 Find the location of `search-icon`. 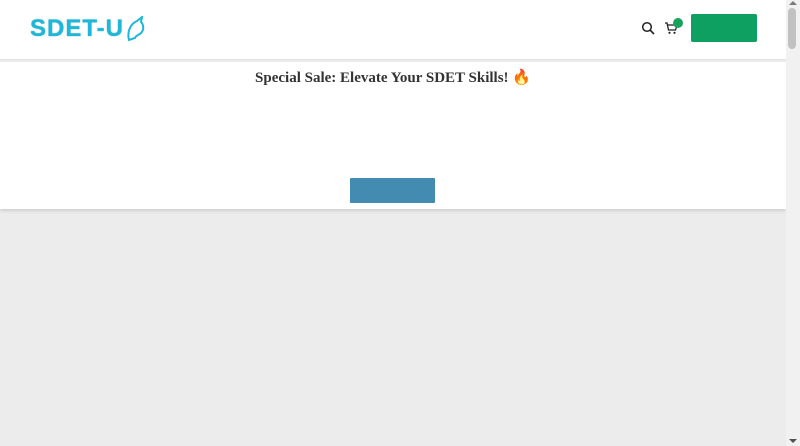

search-icon is located at coordinates (648, 28).